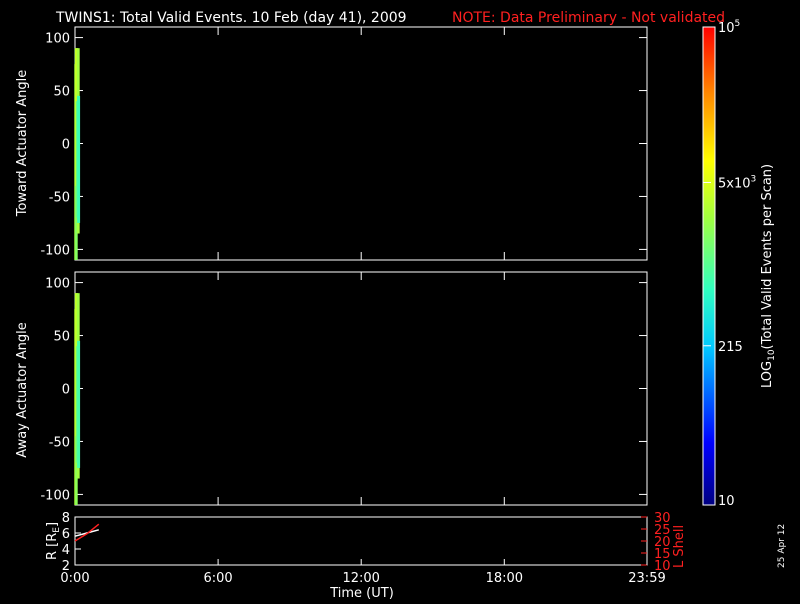 This screenshot has width=800, height=604. What do you see at coordinates (709, 266) in the screenshot?
I see `colorbar` at bounding box center [709, 266].